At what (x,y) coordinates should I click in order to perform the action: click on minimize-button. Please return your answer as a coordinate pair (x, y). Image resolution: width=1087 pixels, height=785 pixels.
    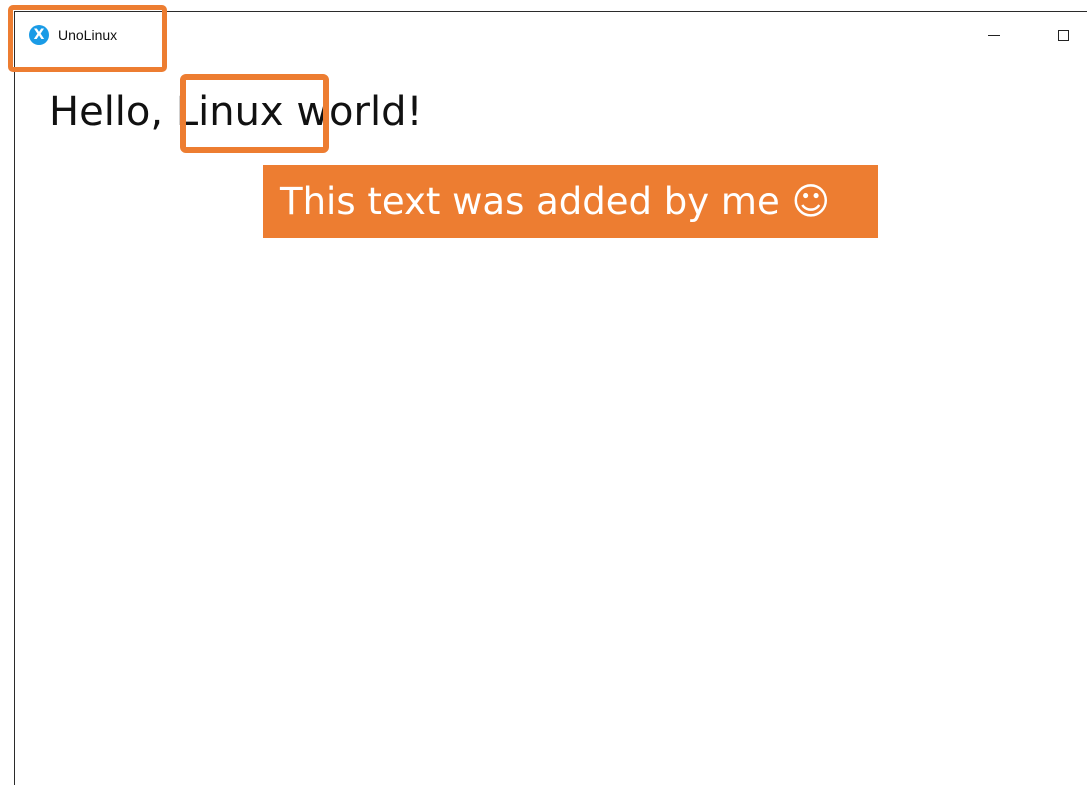
    Looking at the image, I should click on (994, 35).